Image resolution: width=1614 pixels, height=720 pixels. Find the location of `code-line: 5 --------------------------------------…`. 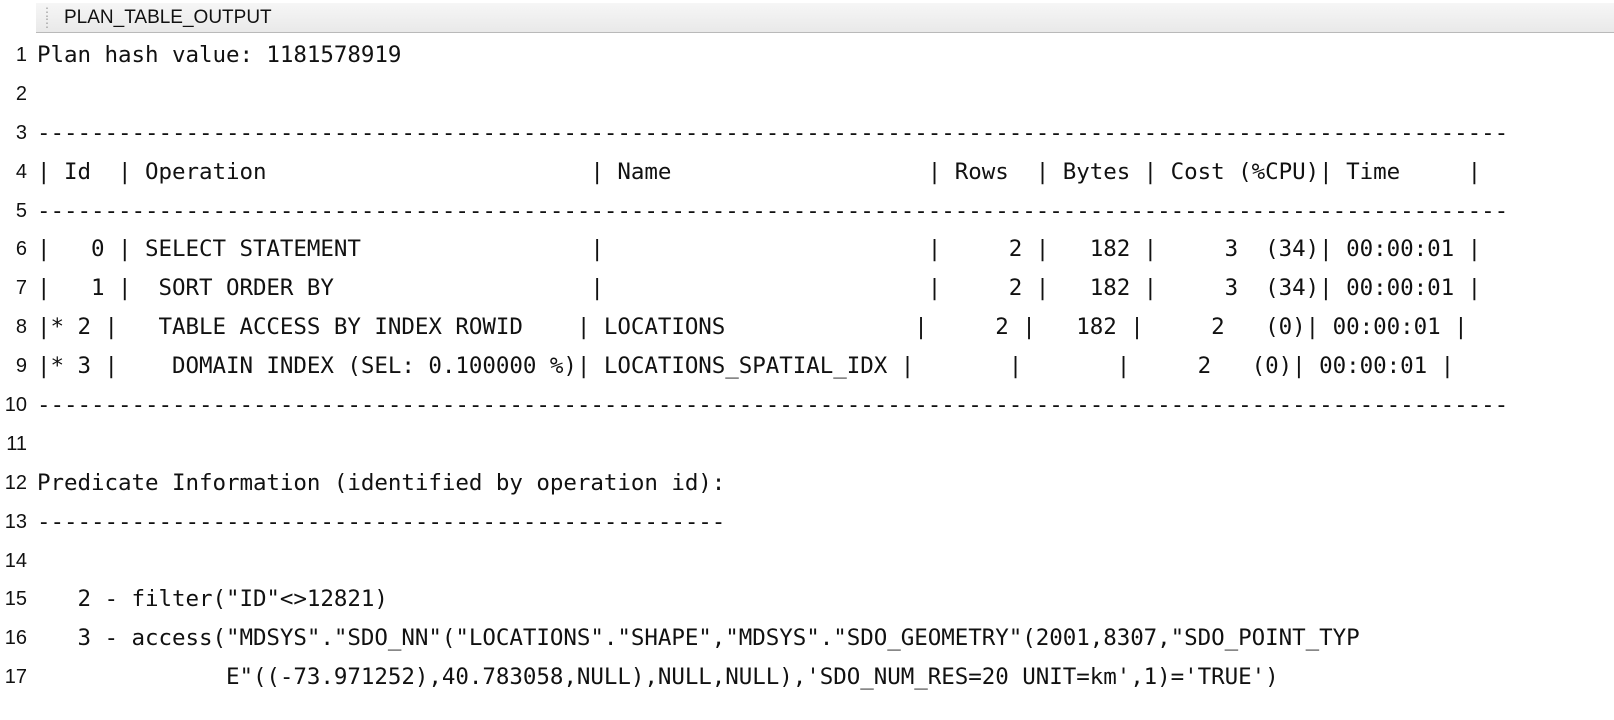

code-line: 5 --------------------------------------… is located at coordinates (807, 211).